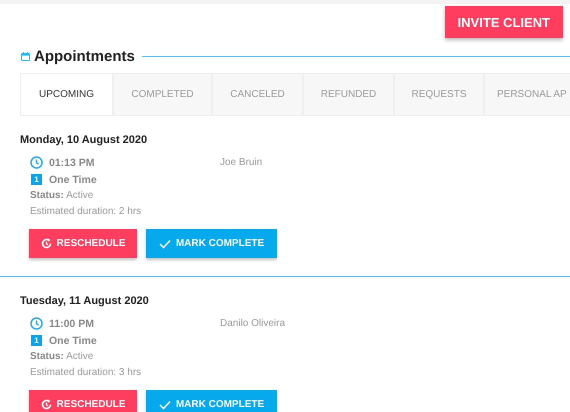 Image resolution: width=570 pixels, height=412 pixels. Describe the element at coordinates (25, 56) in the screenshot. I see `calendar-icon` at that location.